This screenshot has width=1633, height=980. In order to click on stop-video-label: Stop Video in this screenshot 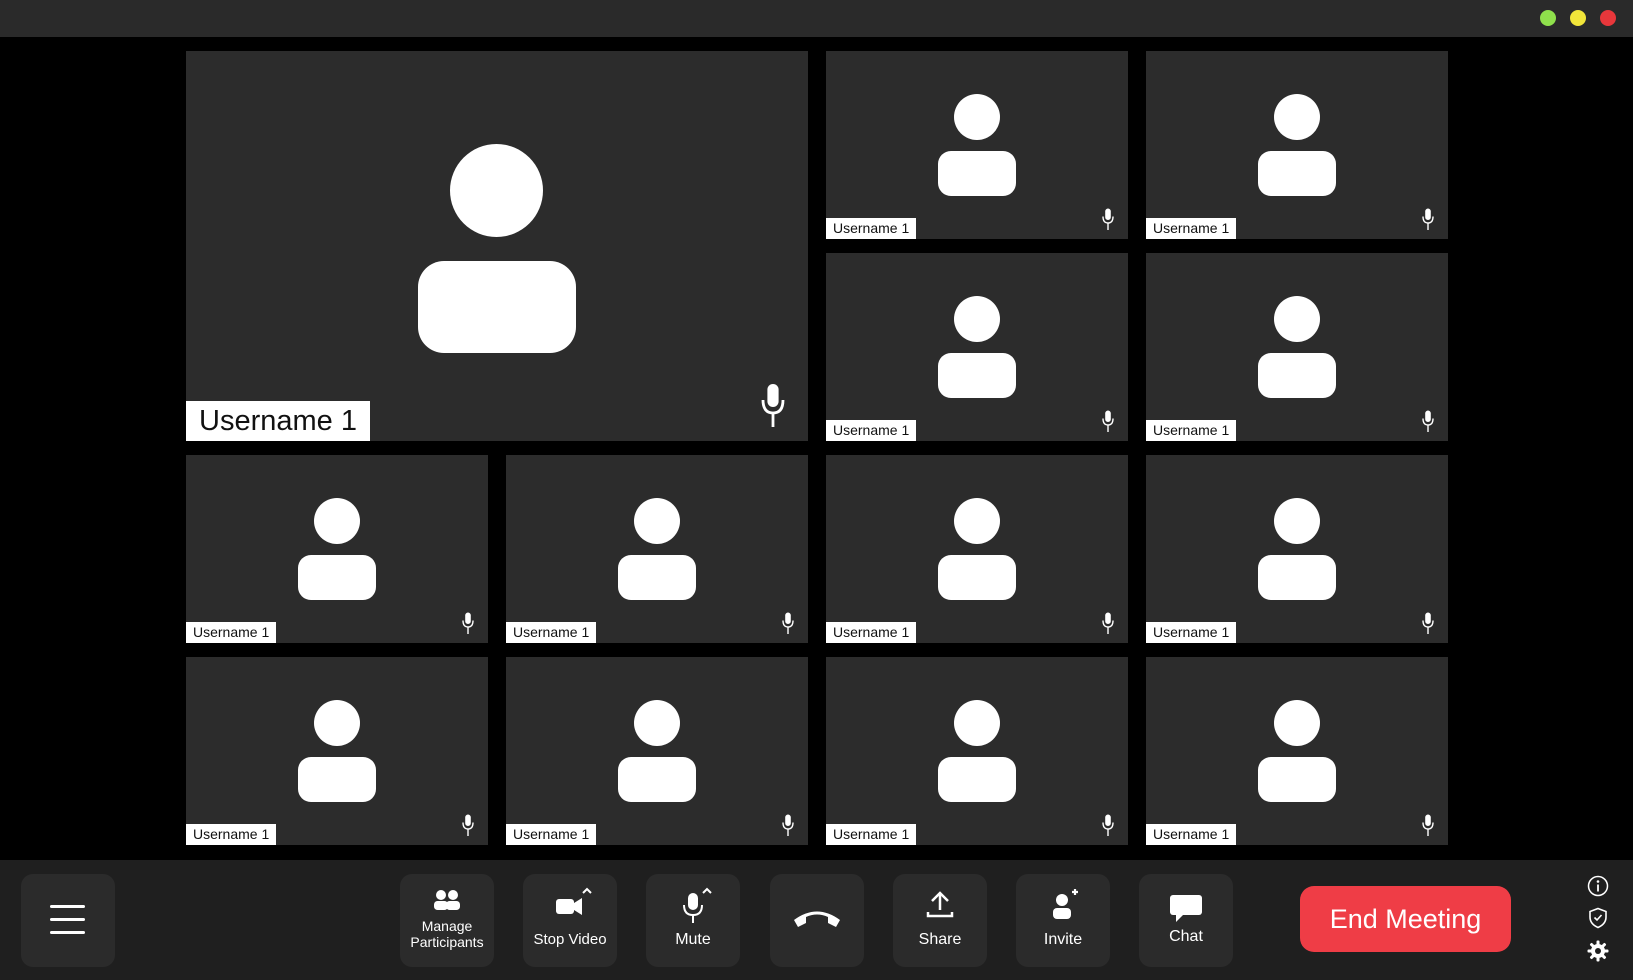, I will do `click(570, 939)`.